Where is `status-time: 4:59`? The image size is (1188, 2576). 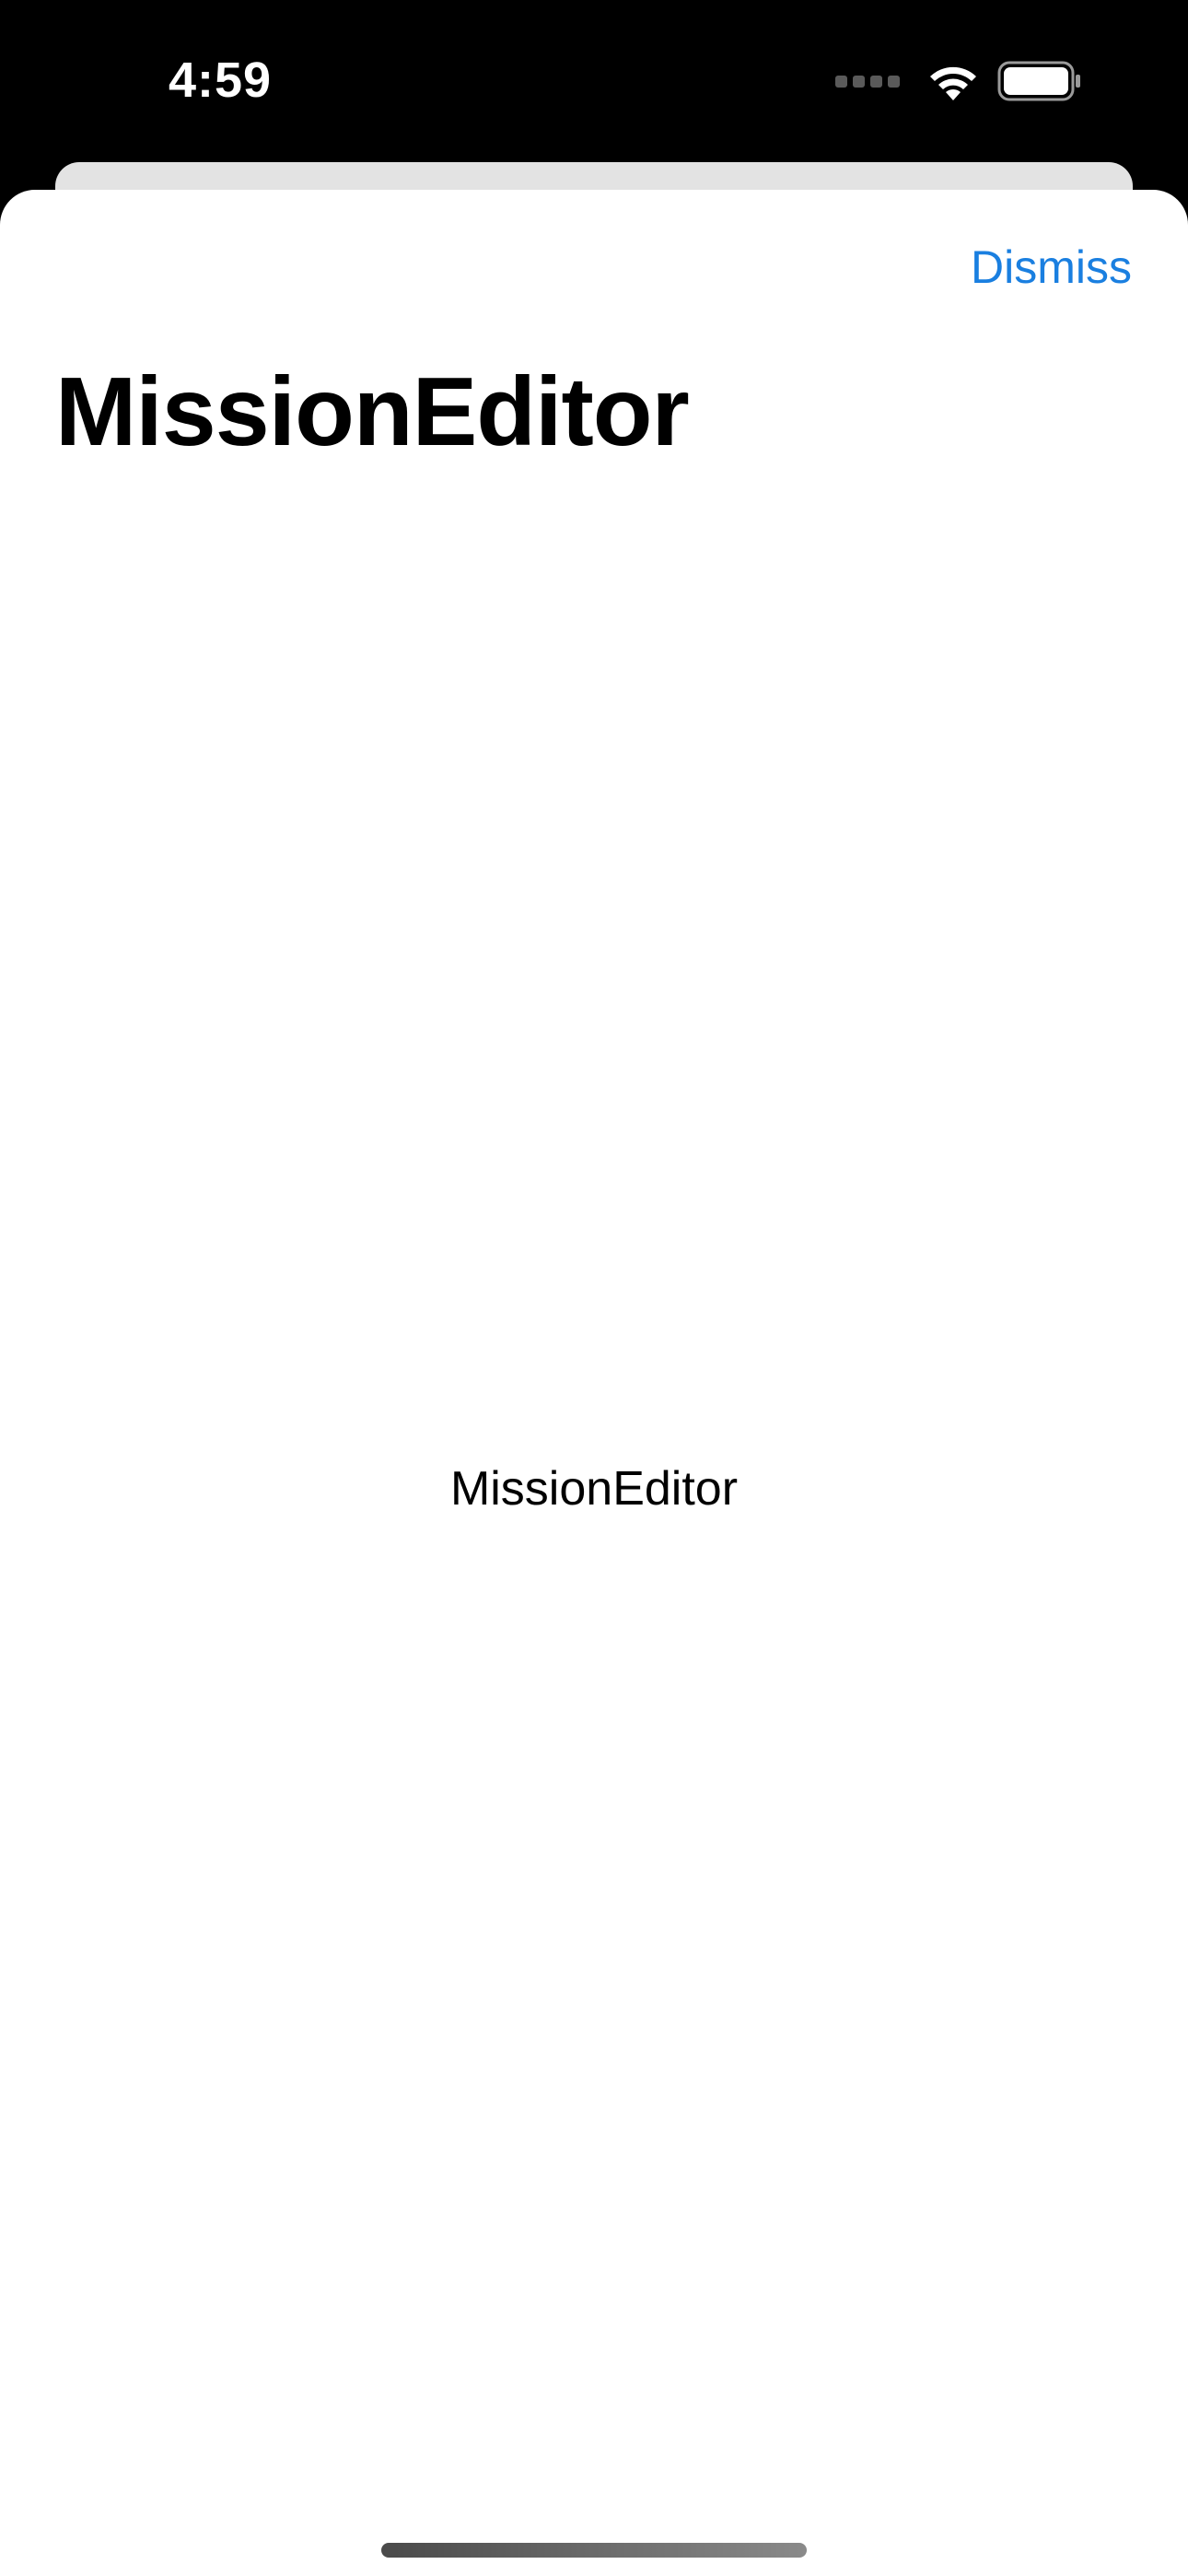 status-time: 4:59 is located at coordinates (221, 80).